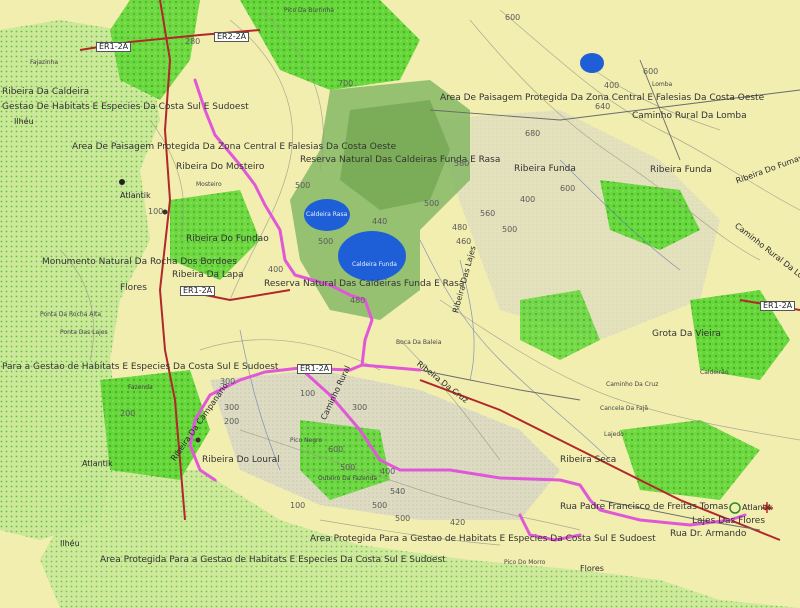 This screenshot has width=800, height=608. I want to click on minor-label: Boca Da Baleia, so click(419, 342).